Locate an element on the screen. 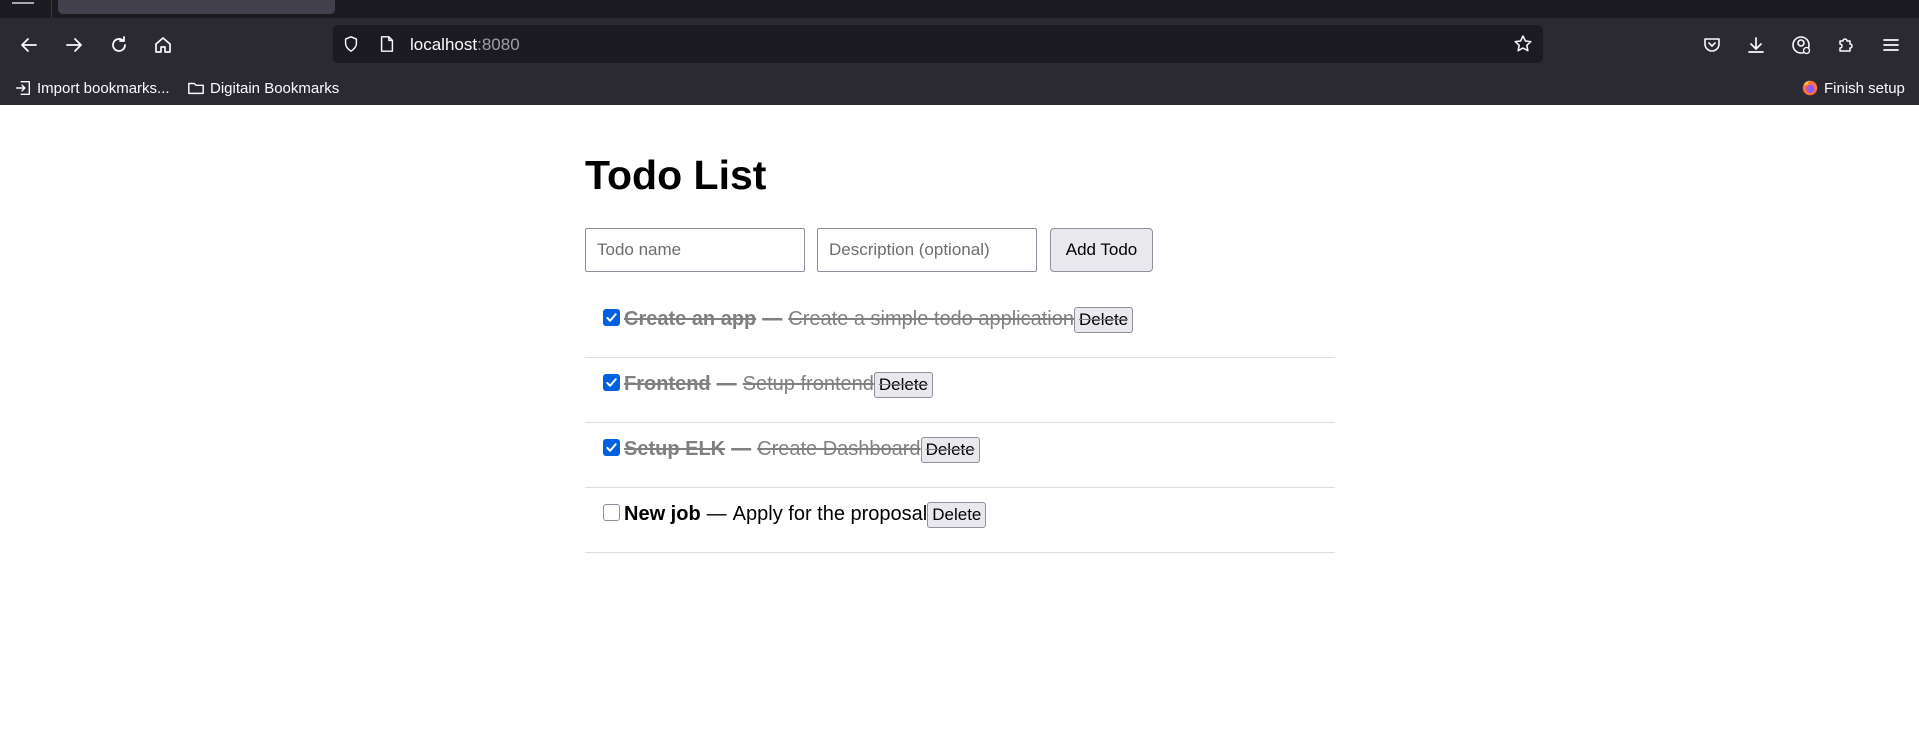 This screenshot has height=742, width=1919. todo-name: Frontend is located at coordinates (667, 383).